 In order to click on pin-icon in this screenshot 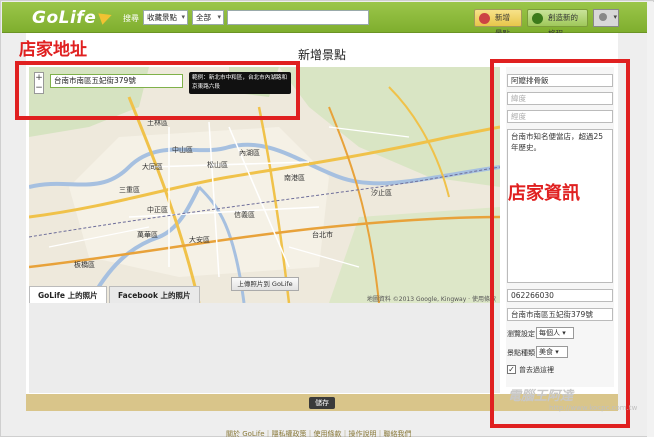, I will do `click(484, 18)`.